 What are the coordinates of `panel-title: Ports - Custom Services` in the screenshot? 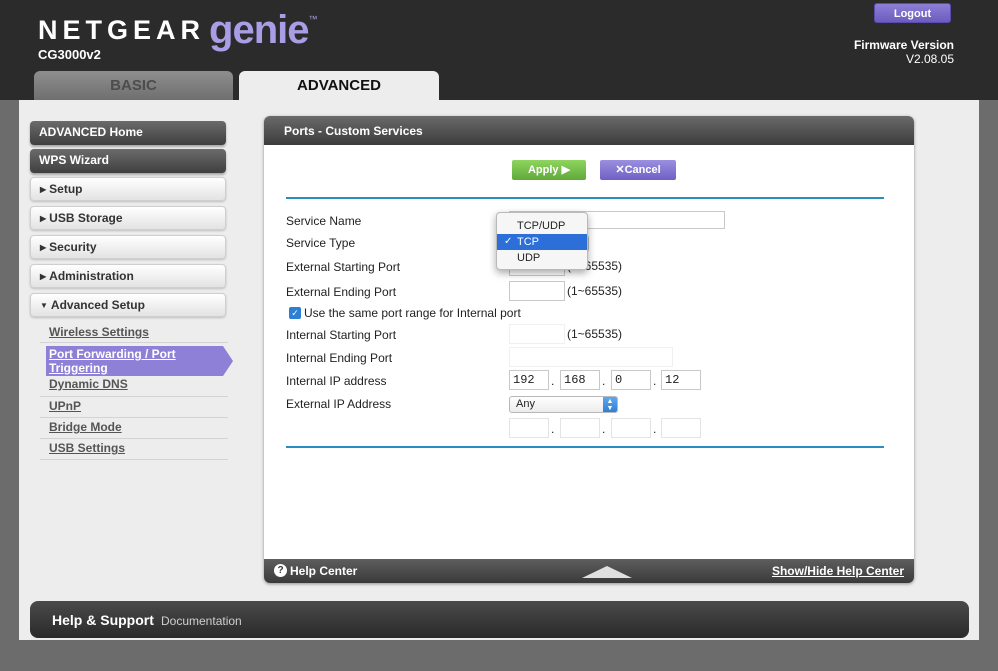 It's located at (353, 131).